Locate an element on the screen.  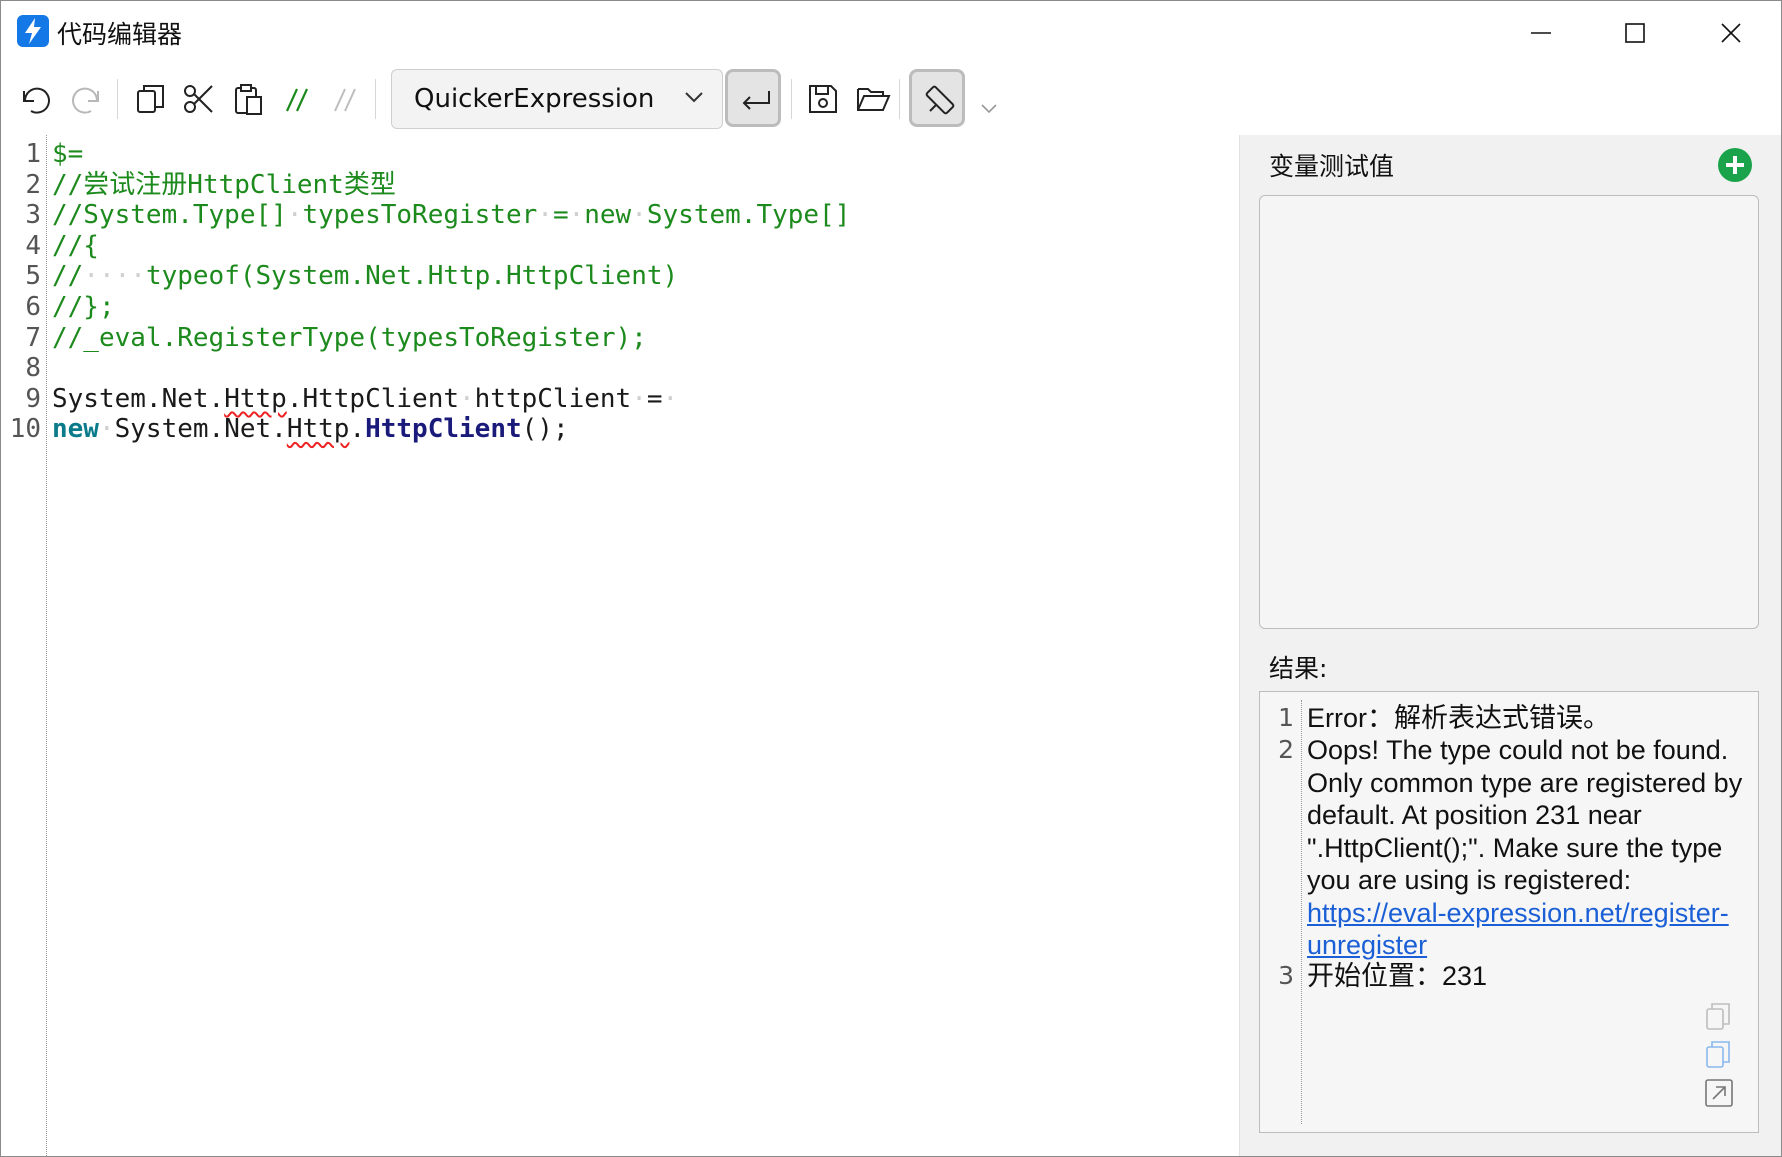
code-token: typeof(System.Net.Http.HttpClient) is located at coordinates (412, 276).